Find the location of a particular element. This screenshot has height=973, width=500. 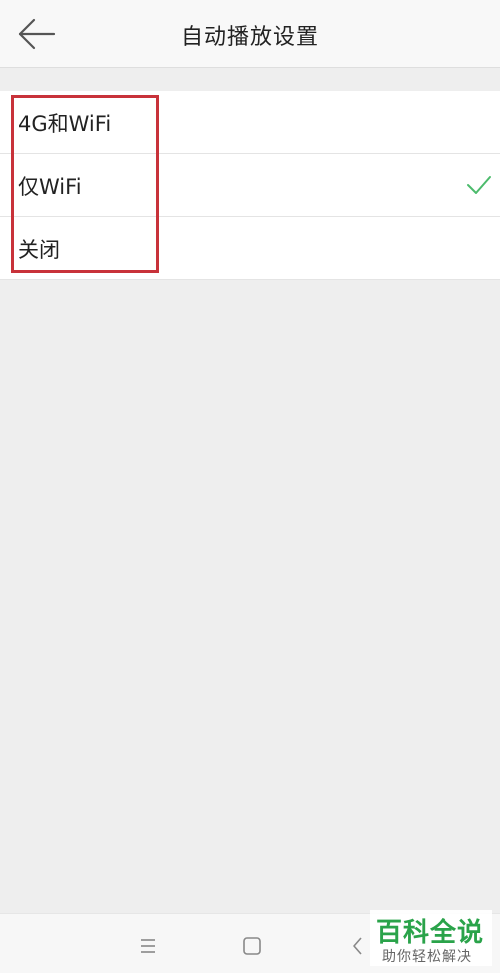

nav-back-button is located at coordinates (358, 946).